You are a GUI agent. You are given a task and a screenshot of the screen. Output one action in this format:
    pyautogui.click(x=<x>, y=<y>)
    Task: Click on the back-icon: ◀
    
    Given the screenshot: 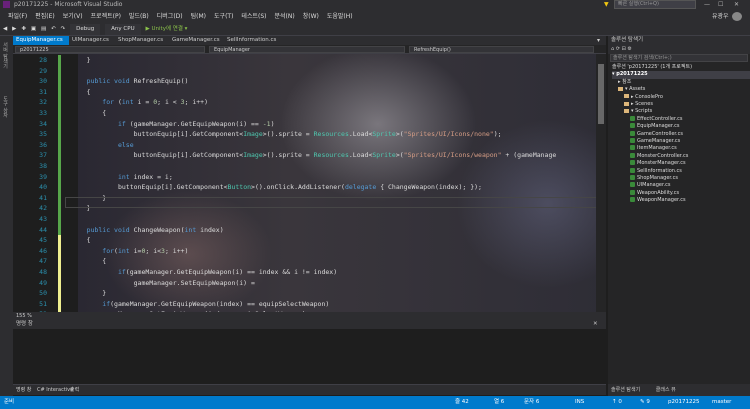 What is the action you would take?
    pyautogui.click(x=5, y=29)
    